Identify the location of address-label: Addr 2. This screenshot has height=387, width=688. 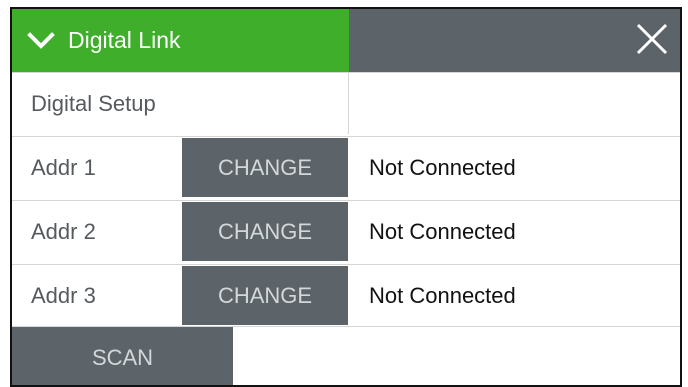
(63, 231).